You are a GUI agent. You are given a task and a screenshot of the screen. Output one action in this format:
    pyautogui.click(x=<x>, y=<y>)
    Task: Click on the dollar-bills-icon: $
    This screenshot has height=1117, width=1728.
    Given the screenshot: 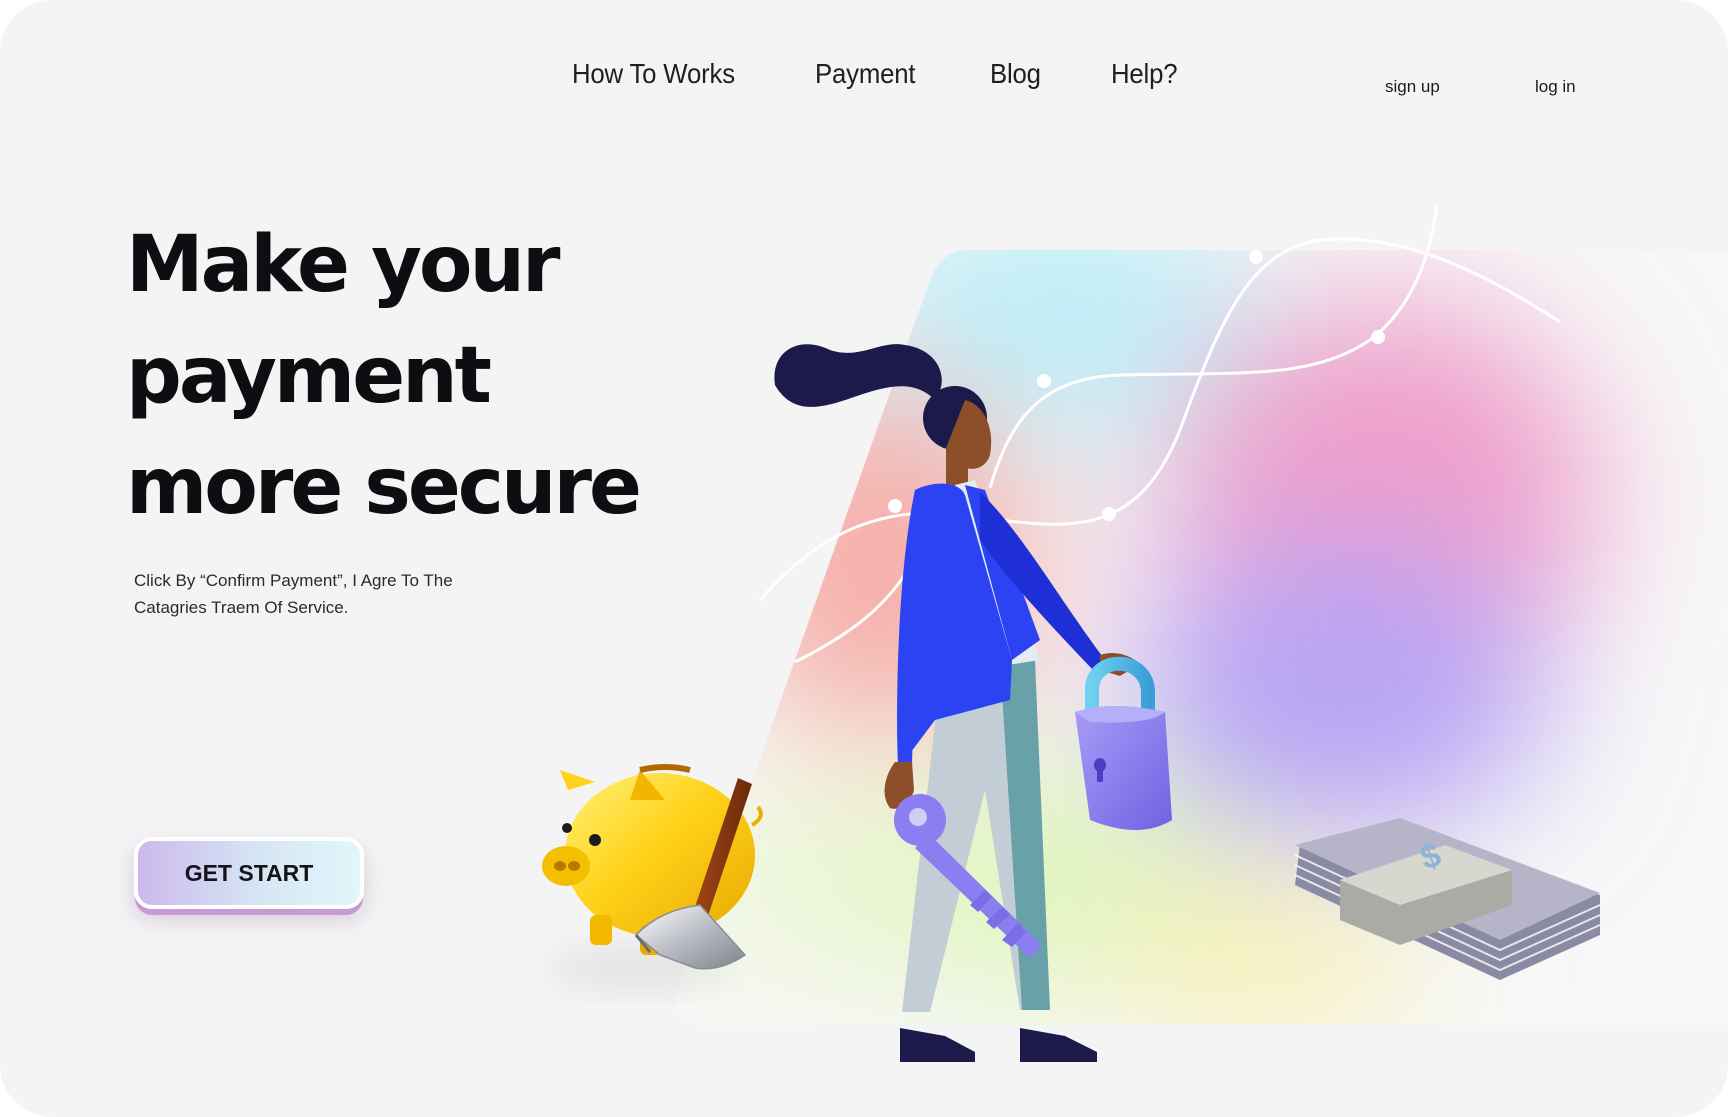 What is the action you would take?
    pyautogui.click(x=1447, y=899)
    